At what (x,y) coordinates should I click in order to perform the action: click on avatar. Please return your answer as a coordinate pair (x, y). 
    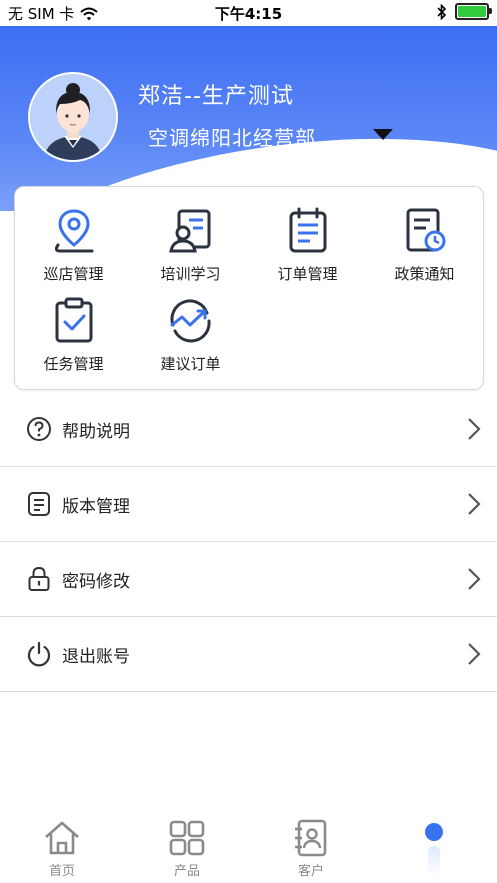
    Looking at the image, I should click on (73, 117).